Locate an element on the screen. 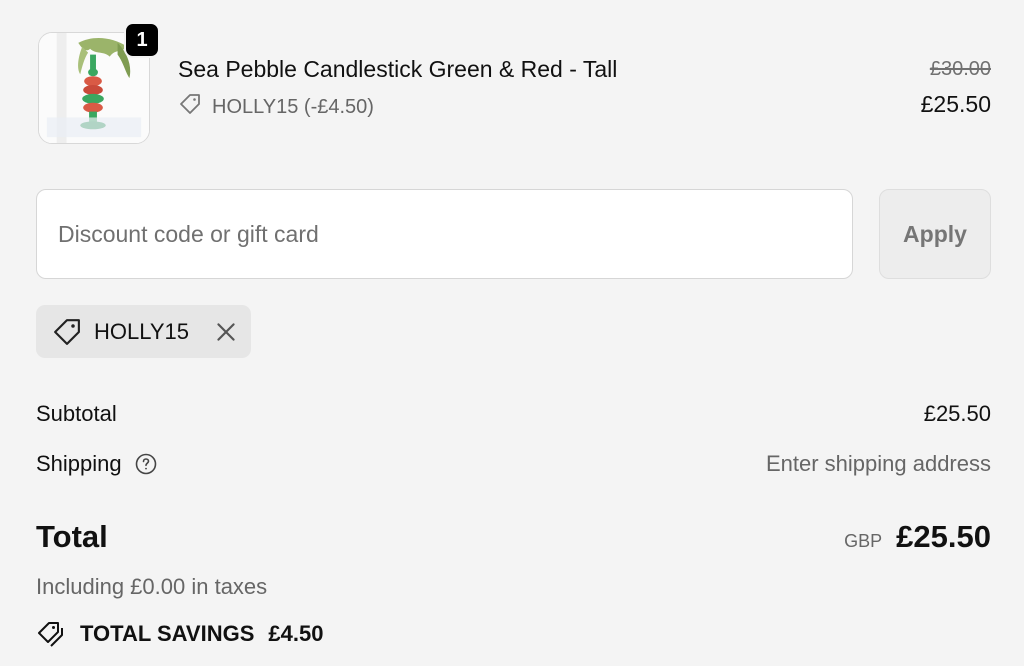 This screenshot has width=1024, height=666. applied-discount-chip: HOLLY15 is located at coordinates (143, 331).